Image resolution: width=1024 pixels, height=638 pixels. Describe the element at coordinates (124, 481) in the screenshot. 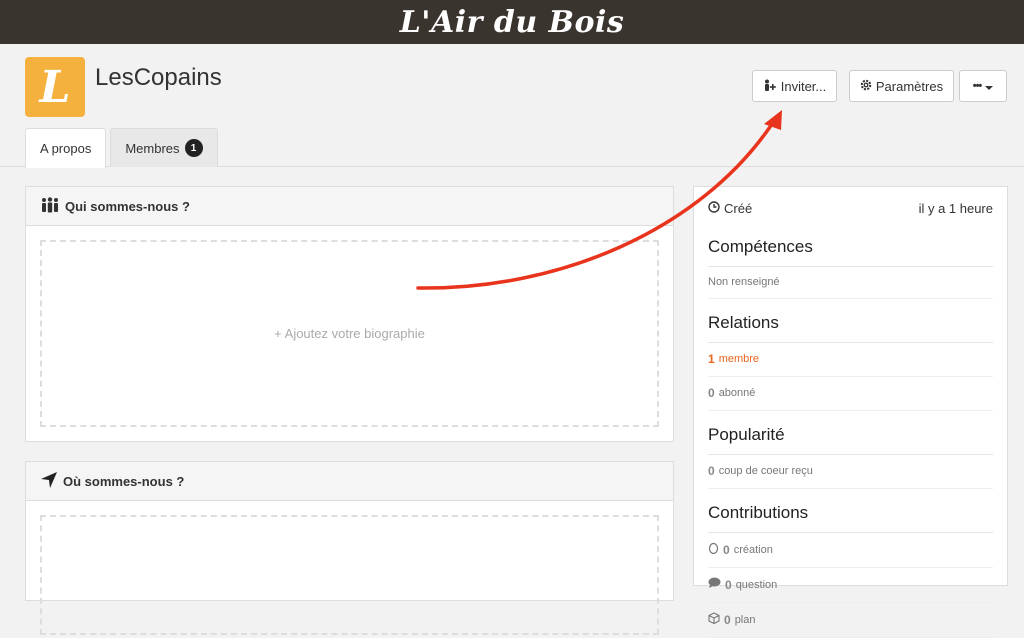

I see `location-panel-title: Où sommes-nous ?` at that location.